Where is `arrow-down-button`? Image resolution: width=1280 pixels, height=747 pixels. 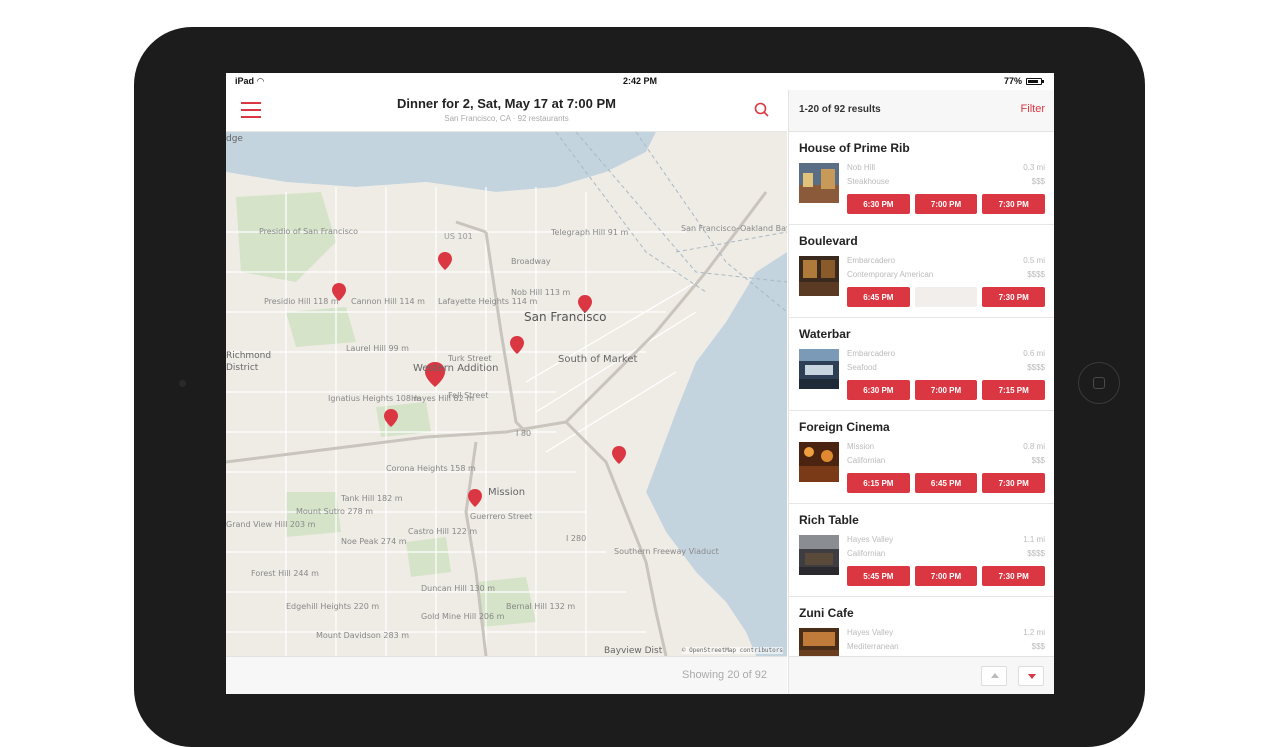
arrow-down-button is located at coordinates (1031, 676).